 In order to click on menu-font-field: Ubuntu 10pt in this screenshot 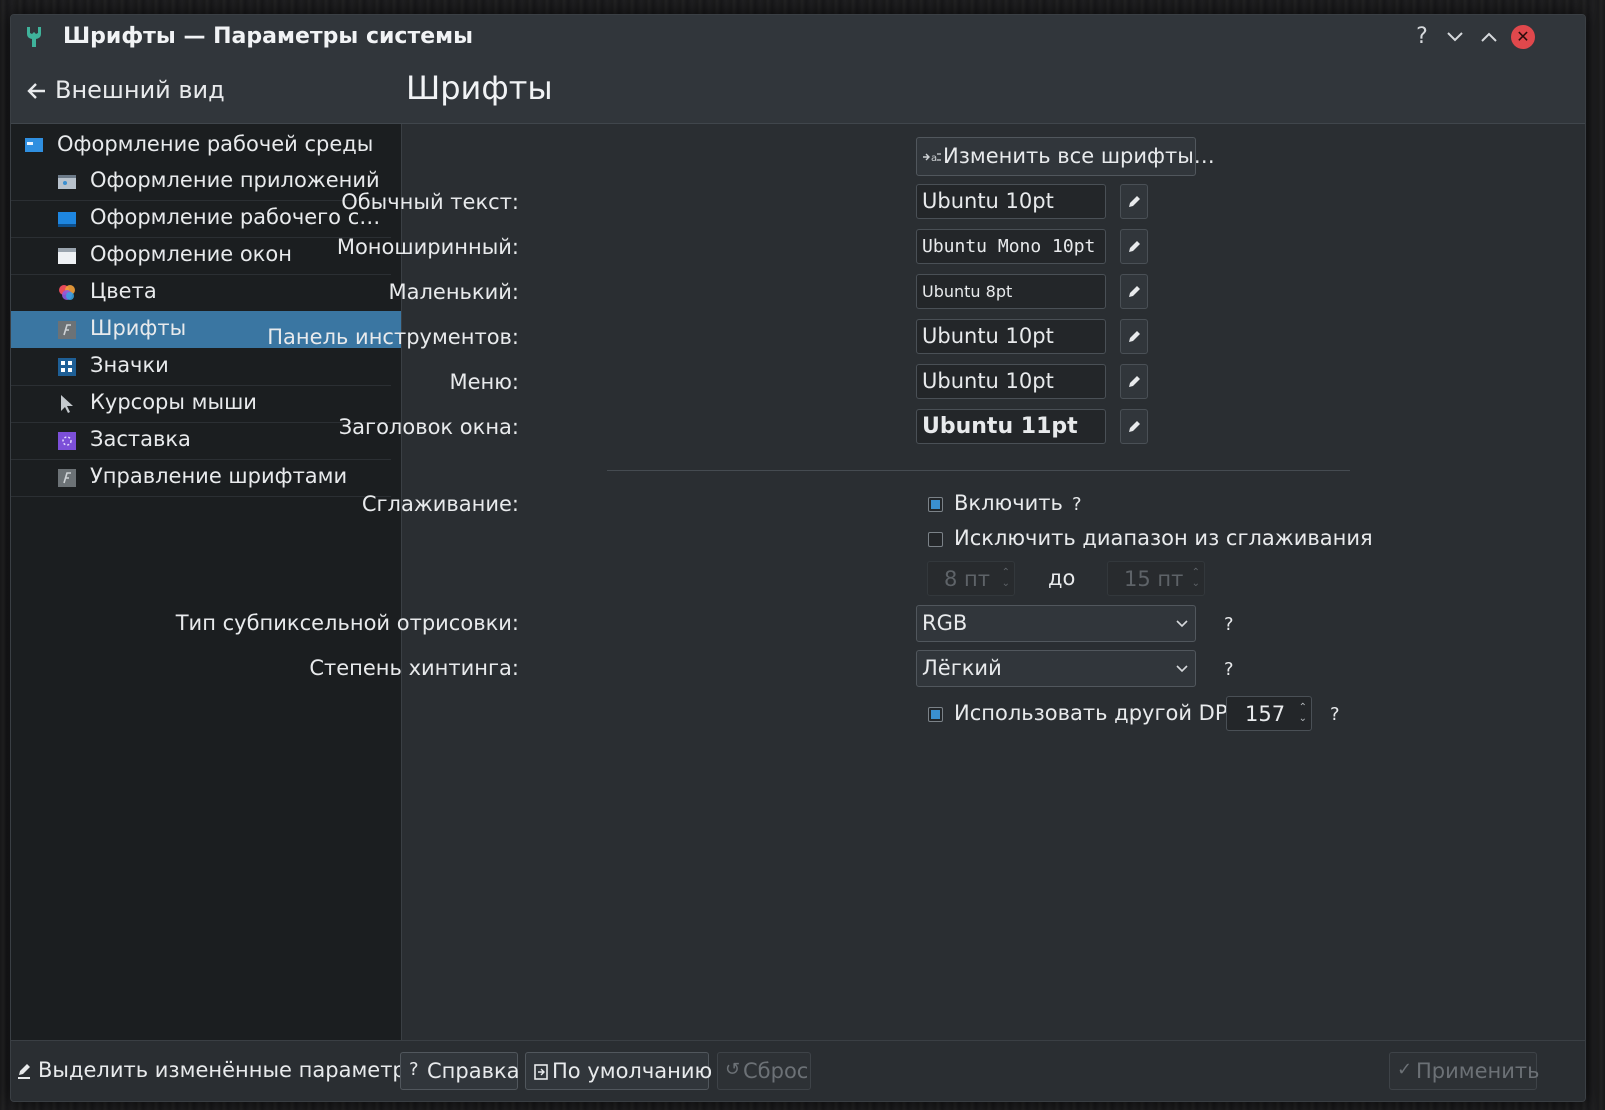, I will do `click(1011, 381)`.